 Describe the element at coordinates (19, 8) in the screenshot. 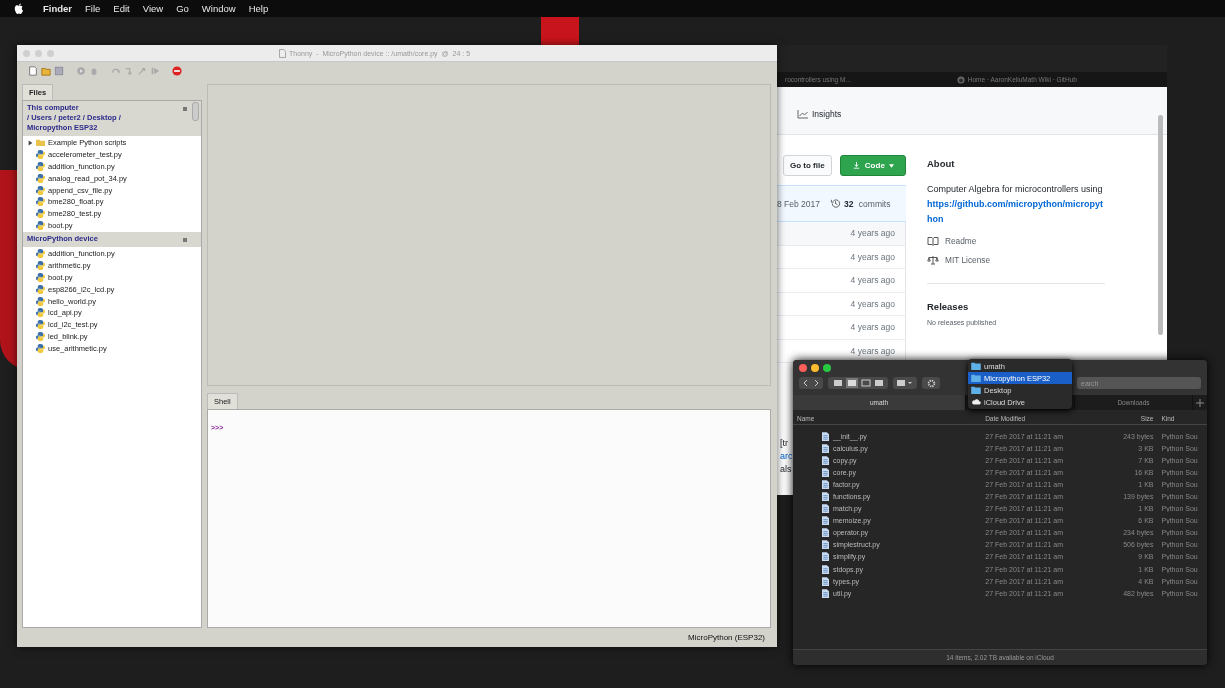

I see `apple-icon` at that location.